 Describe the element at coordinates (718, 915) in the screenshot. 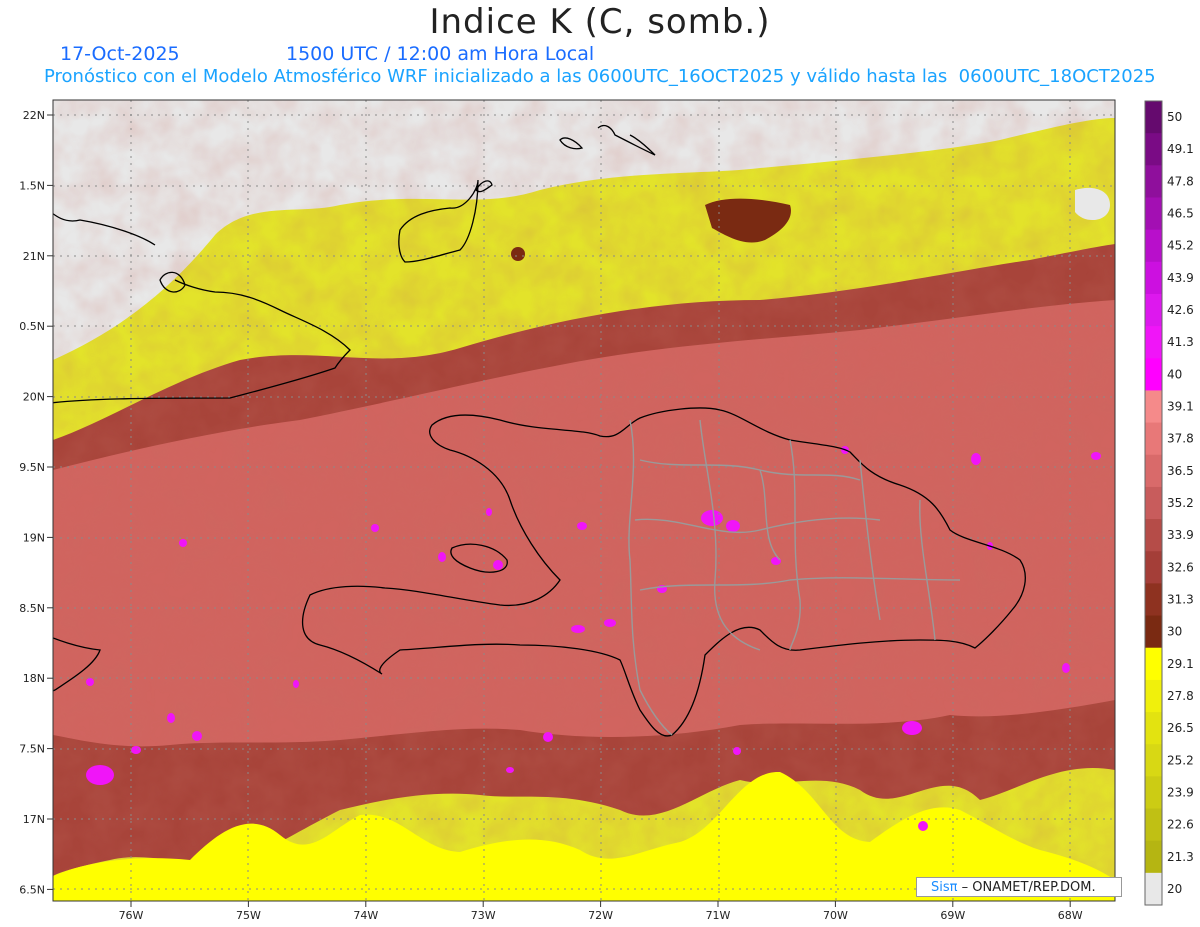

I see `lon-label: 71W` at that location.